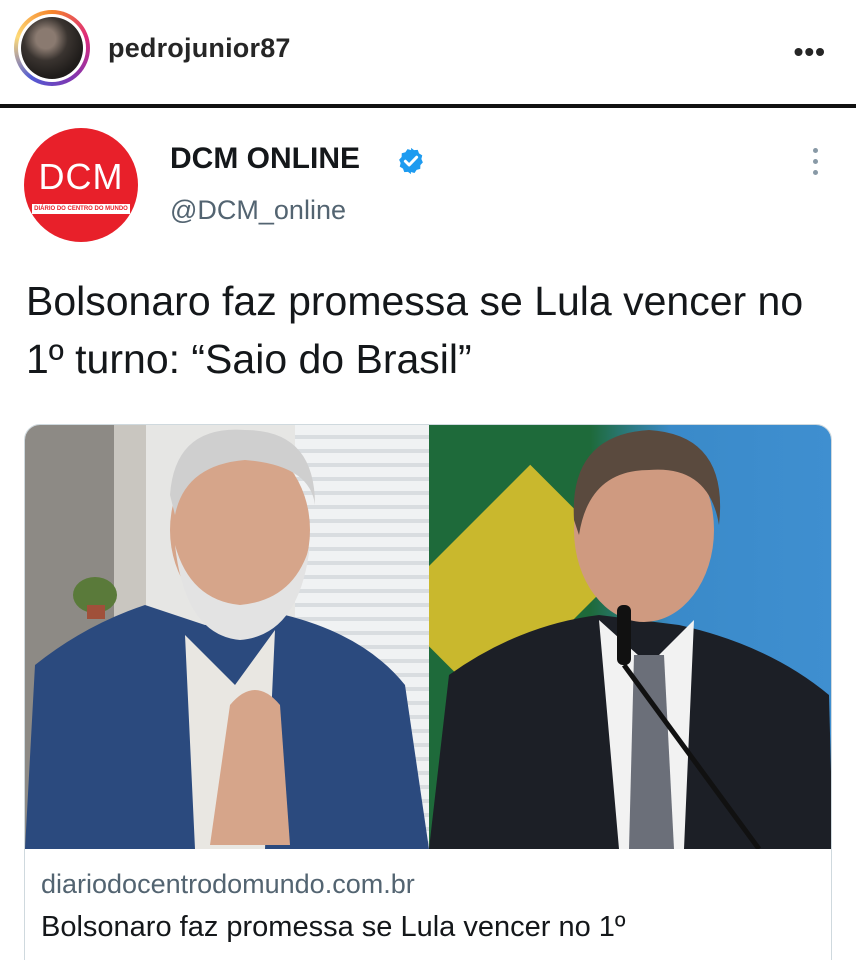 The height and width of the screenshot is (960, 856). I want to click on avatar, so click(52, 48).